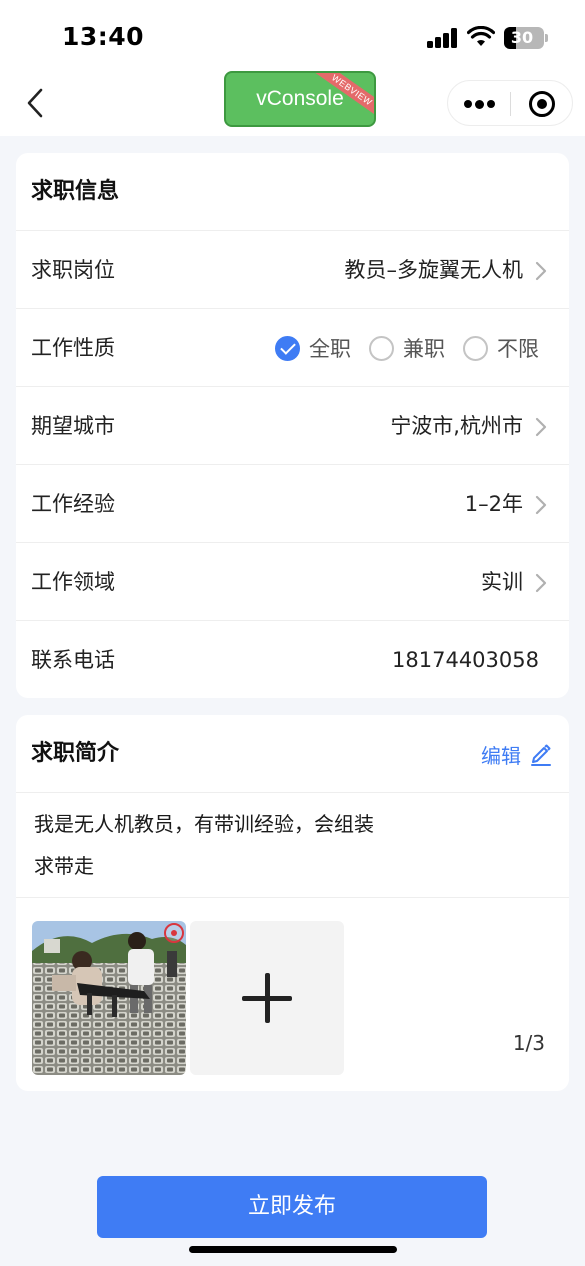  What do you see at coordinates (502, 582) in the screenshot?
I see `field-value: 实训` at bounding box center [502, 582].